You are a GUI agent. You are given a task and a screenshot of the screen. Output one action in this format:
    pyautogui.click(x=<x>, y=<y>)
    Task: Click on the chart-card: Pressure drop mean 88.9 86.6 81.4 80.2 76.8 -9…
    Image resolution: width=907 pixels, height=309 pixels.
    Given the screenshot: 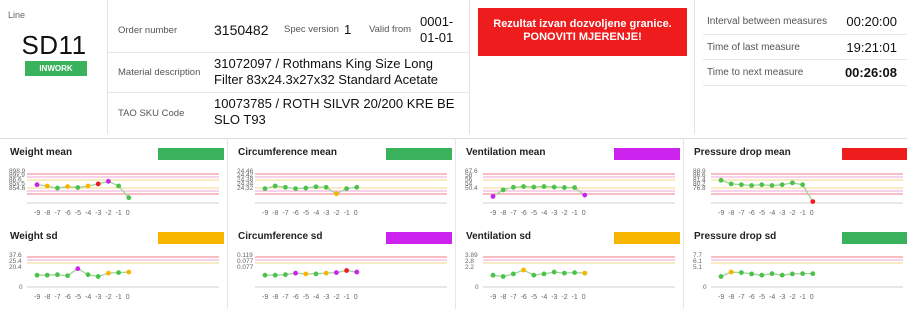 What is the action you would take?
    pyautogui.click(x=796, y=183)
    